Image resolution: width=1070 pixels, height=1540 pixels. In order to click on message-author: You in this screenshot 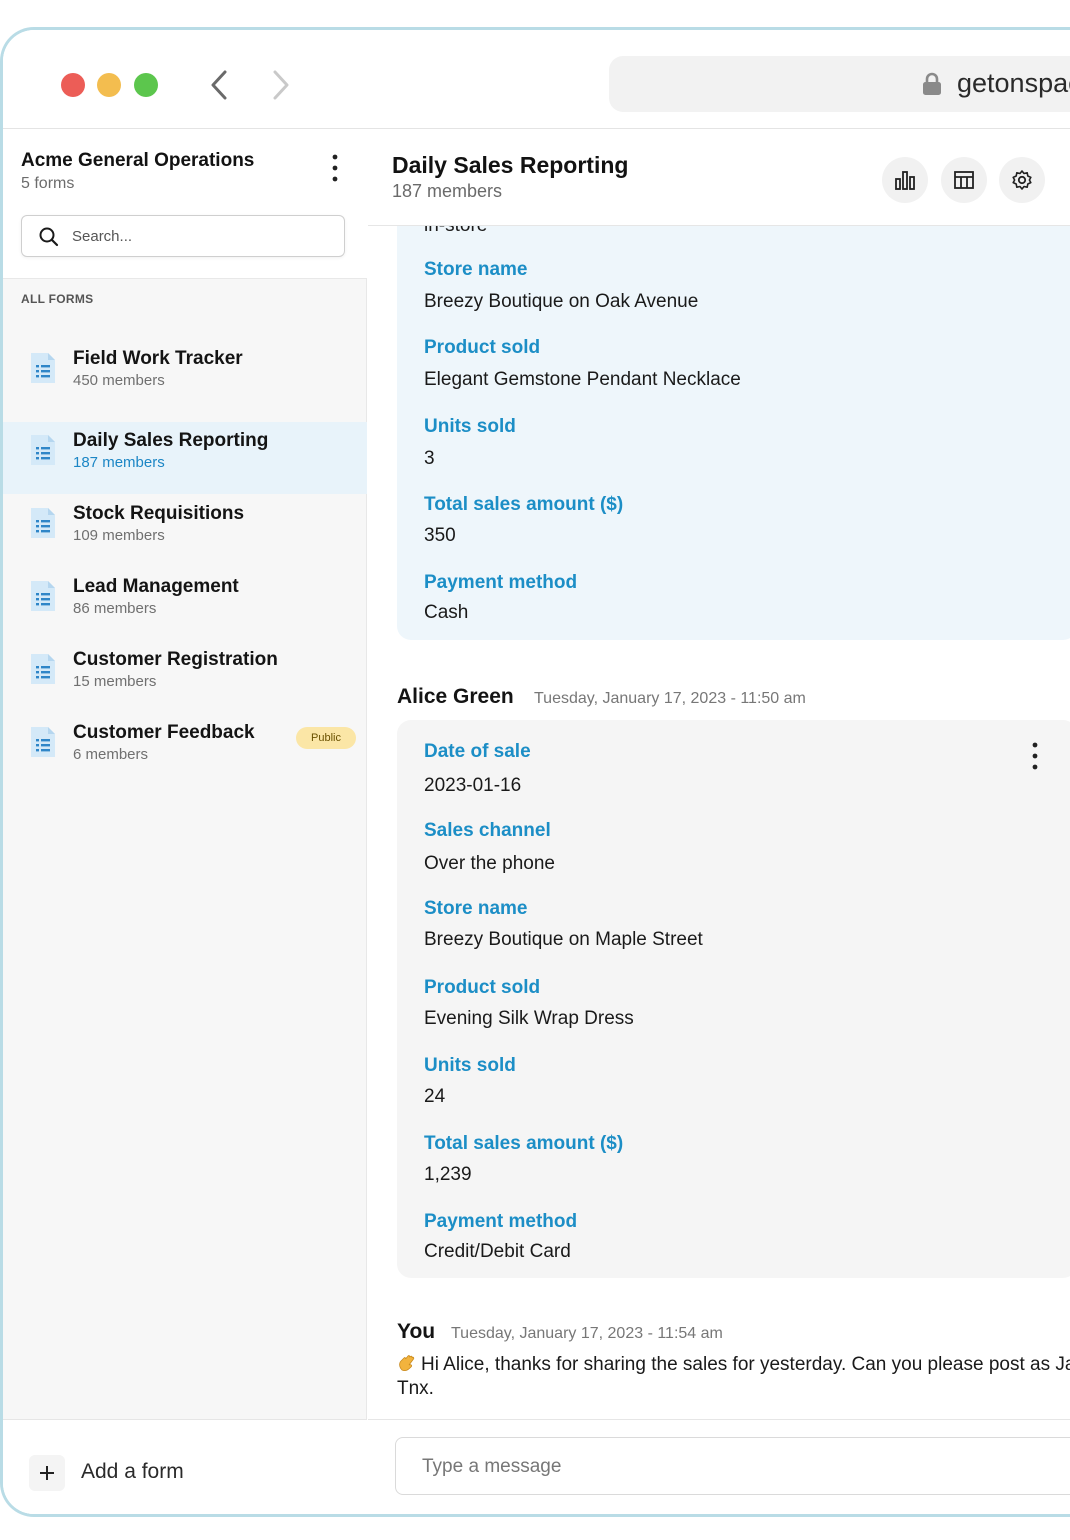, I will do `click(416, 1331)`.